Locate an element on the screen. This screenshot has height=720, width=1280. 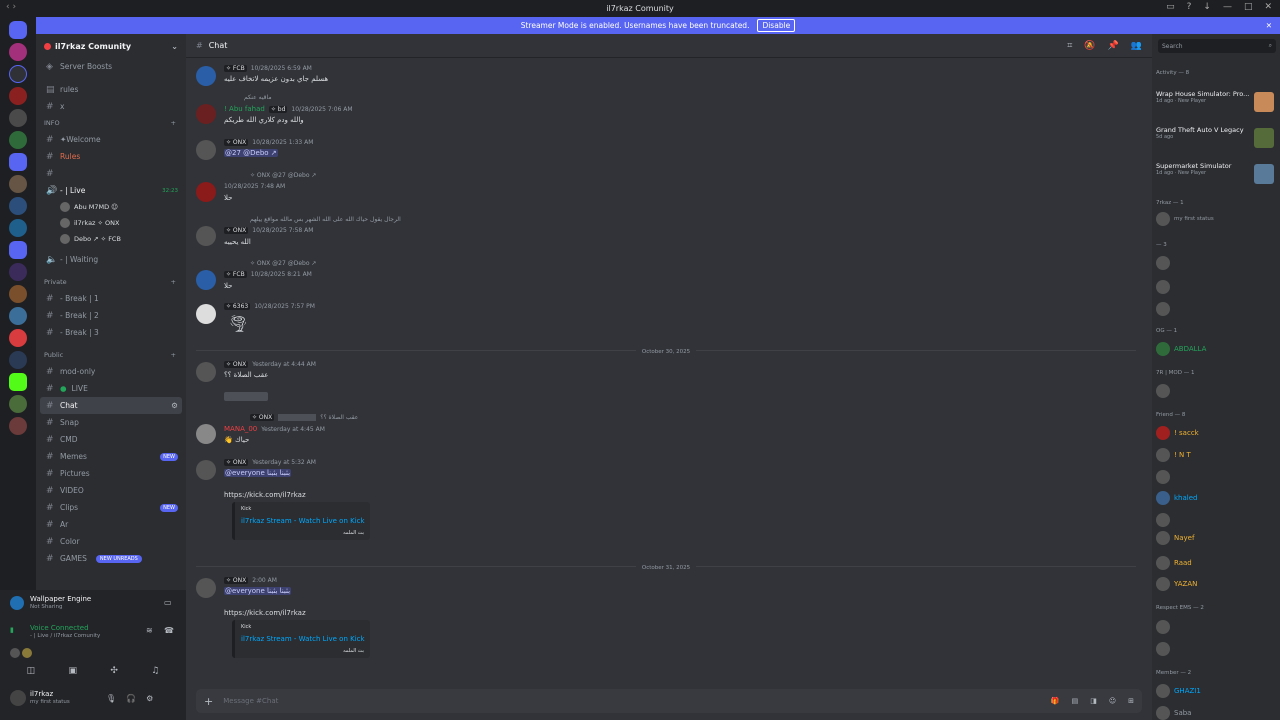
message: ✧ ONX Yesterday at 4:44 AM عقب الصلاة ؟؟ is located at coordinates (664, 385).